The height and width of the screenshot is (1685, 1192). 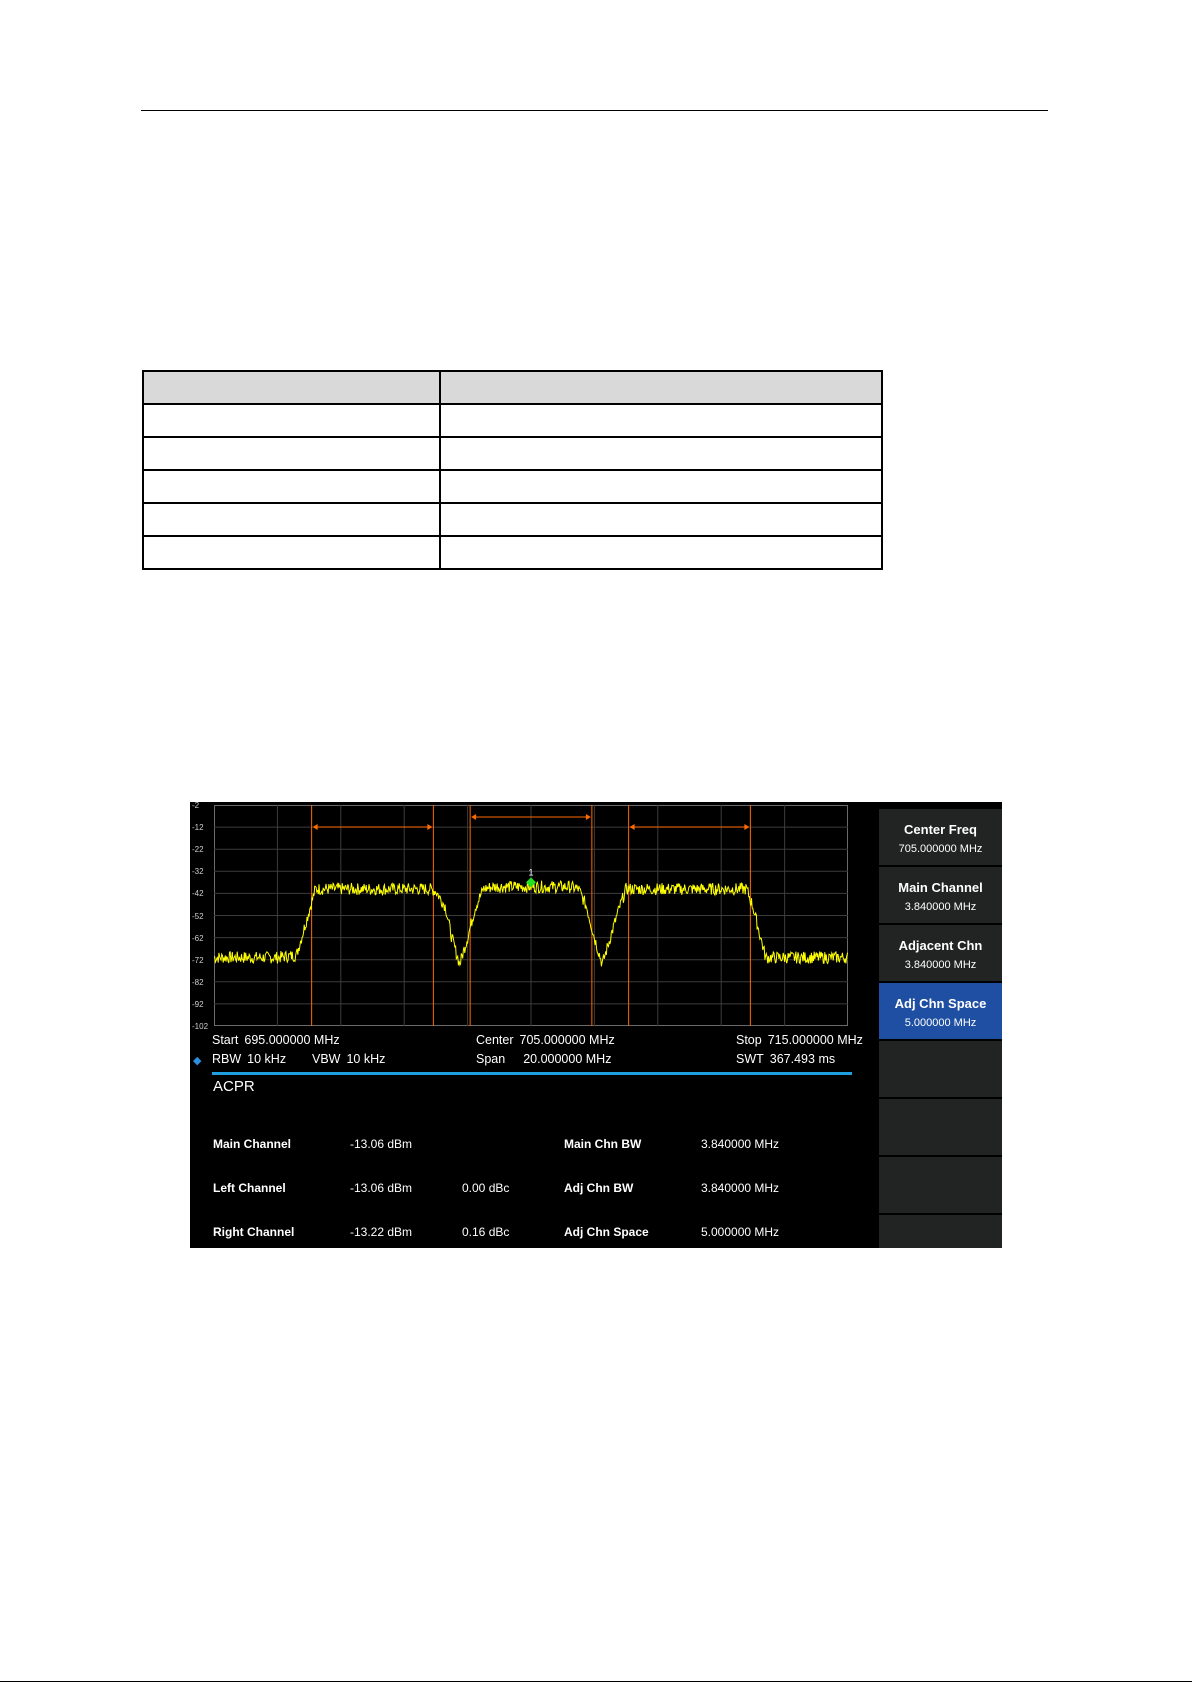 I want to click on softkey-main-channel: Main Channel 3.840000 MHz, so click(x=940, y=895).